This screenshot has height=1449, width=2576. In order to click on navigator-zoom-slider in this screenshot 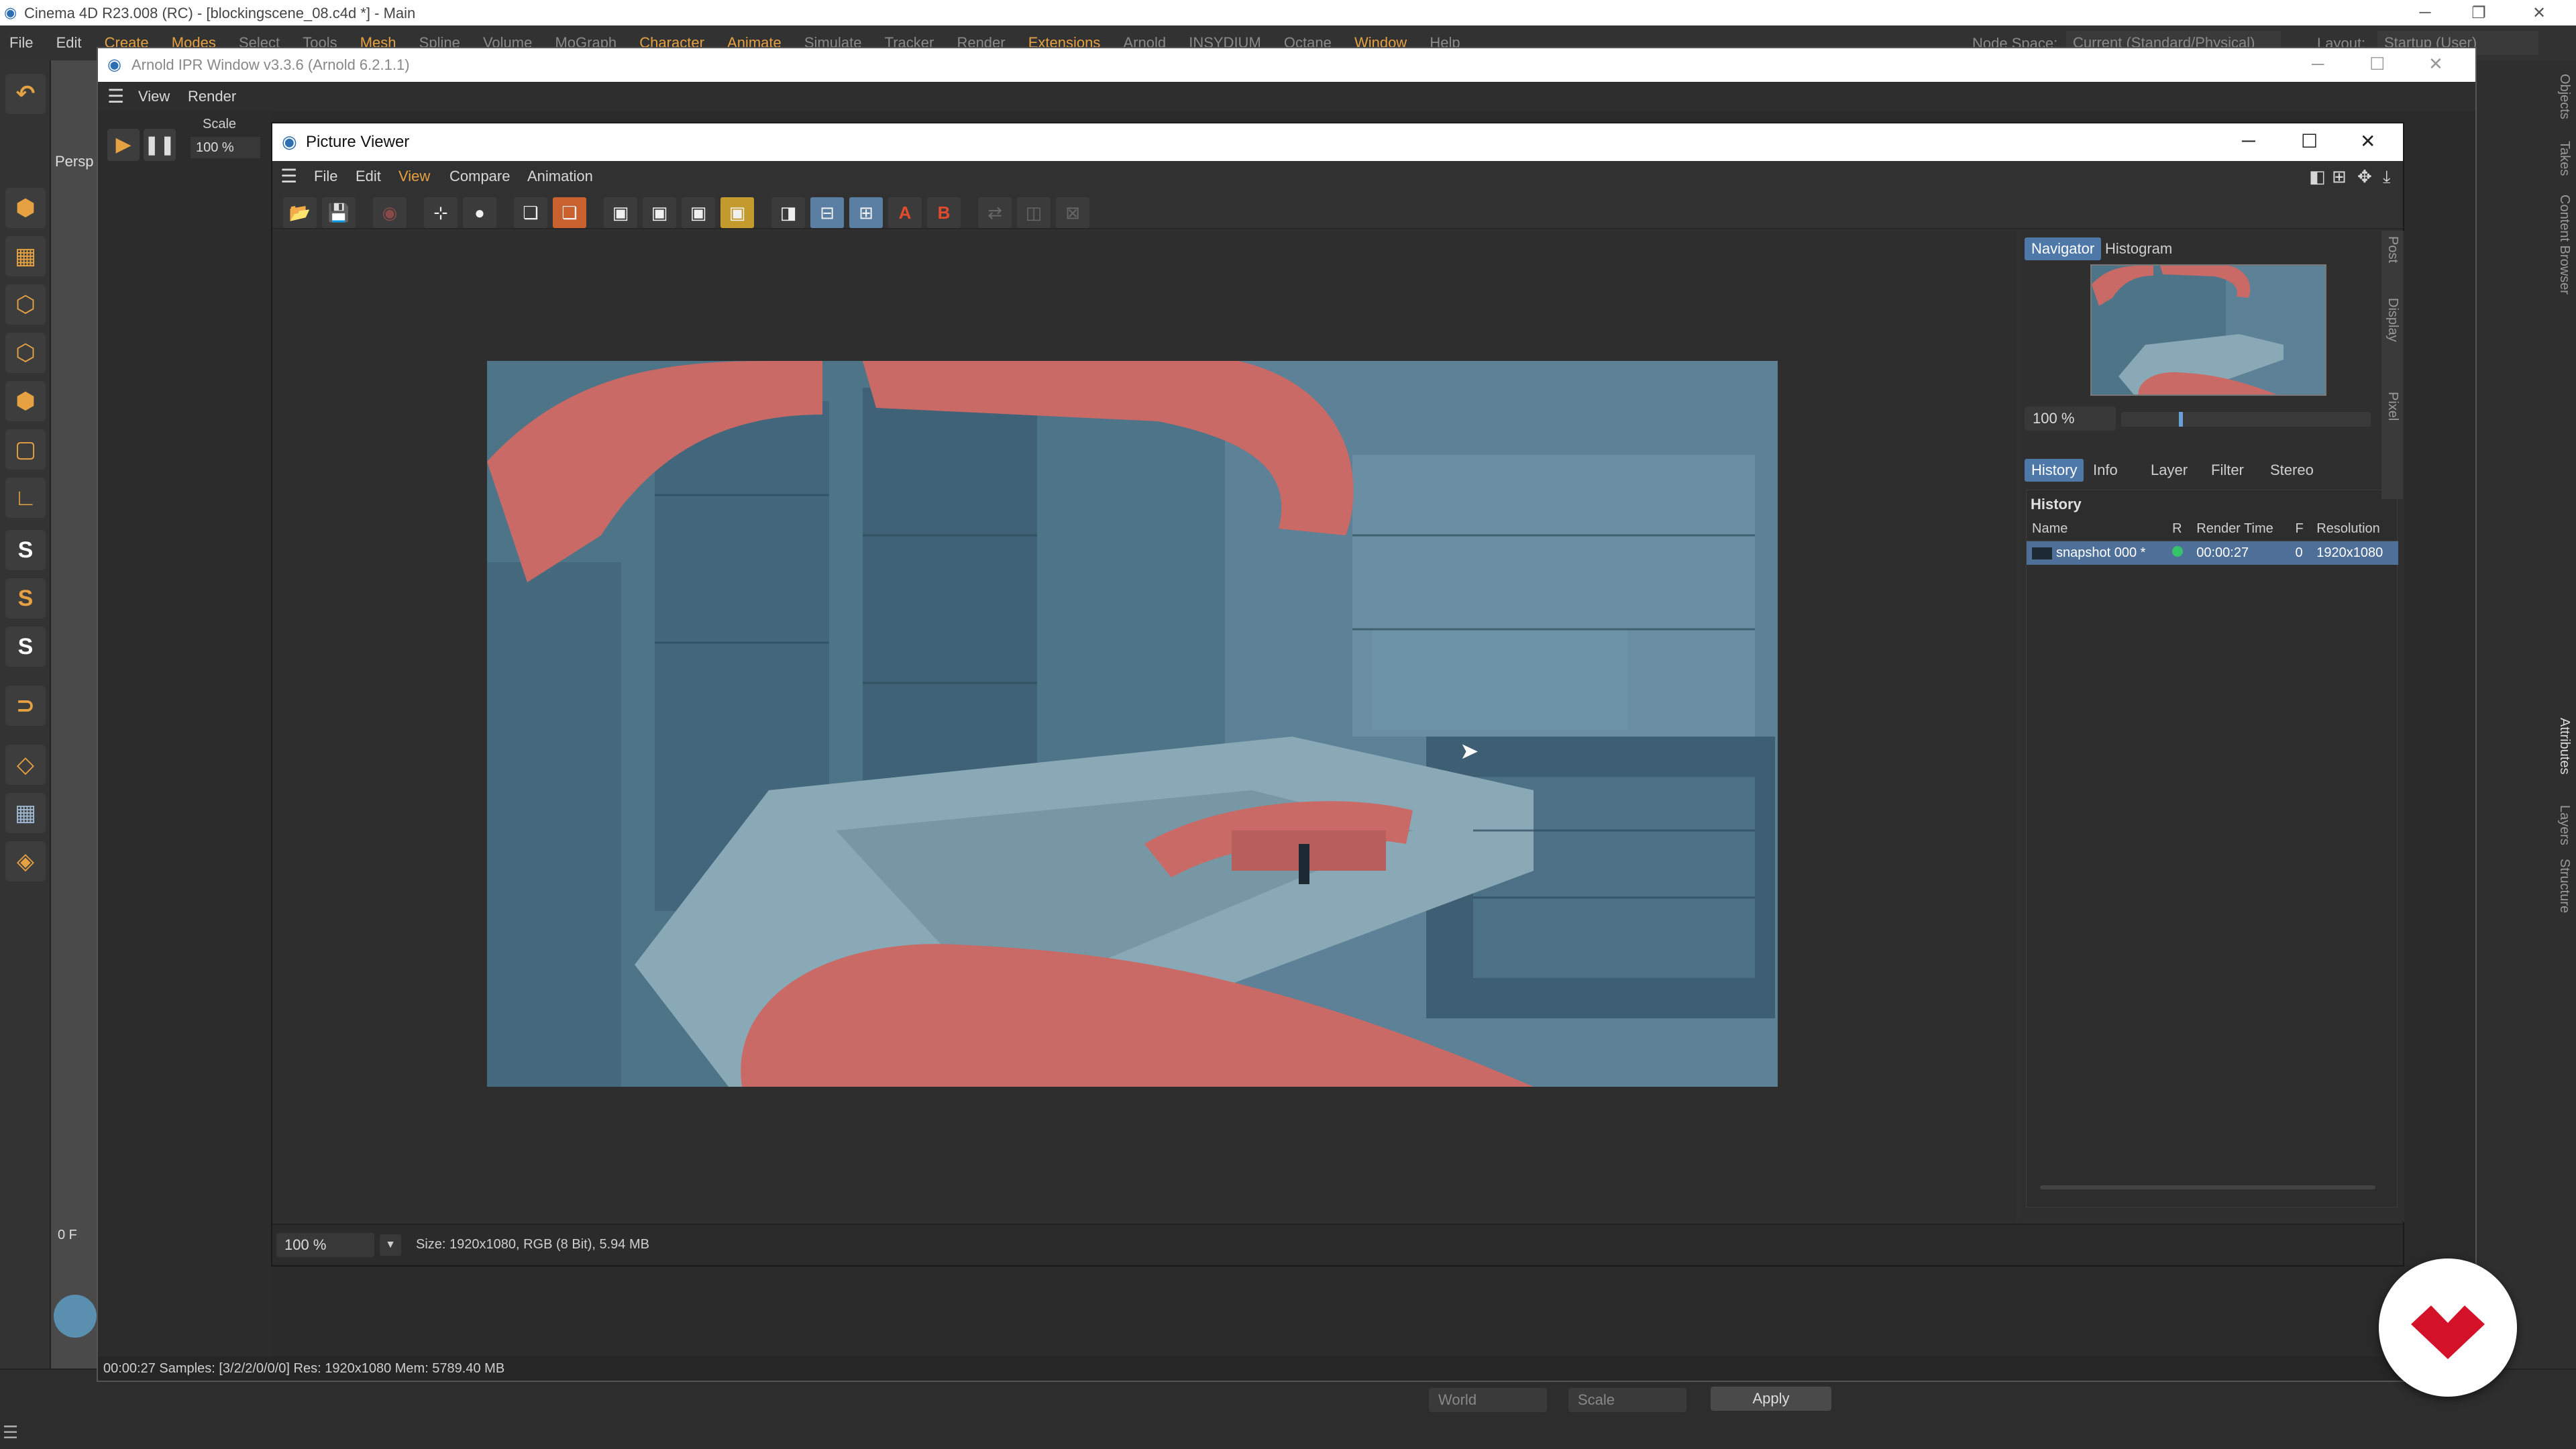, I will do `click(2246, 419)`.